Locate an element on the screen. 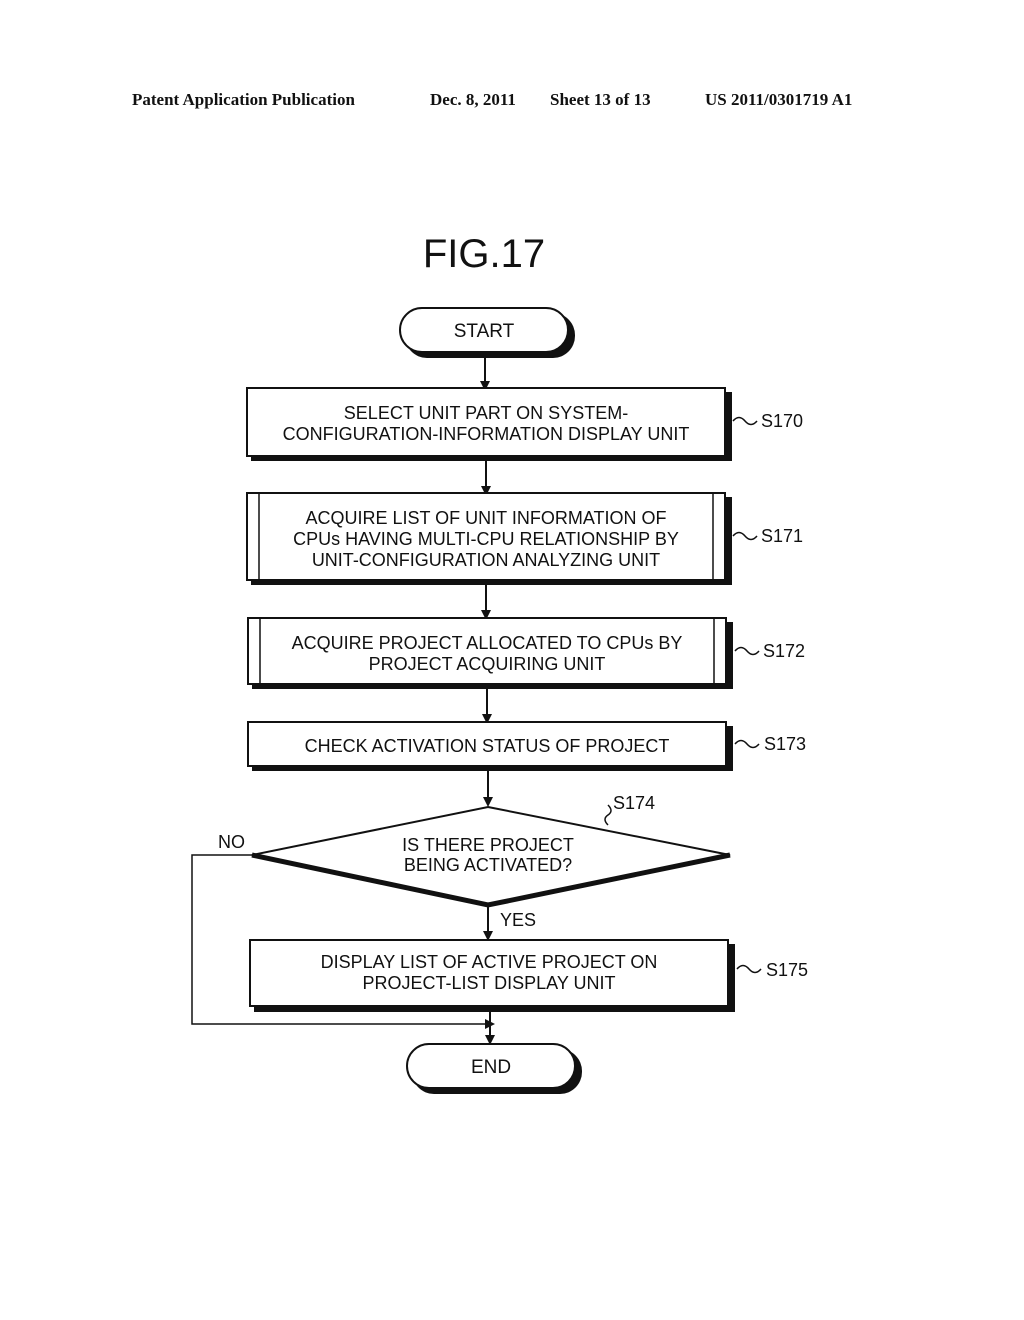  step-text-line: UNIT-CONFIGURATION ANALYZING UNIT is located at coordinates (486, 560).